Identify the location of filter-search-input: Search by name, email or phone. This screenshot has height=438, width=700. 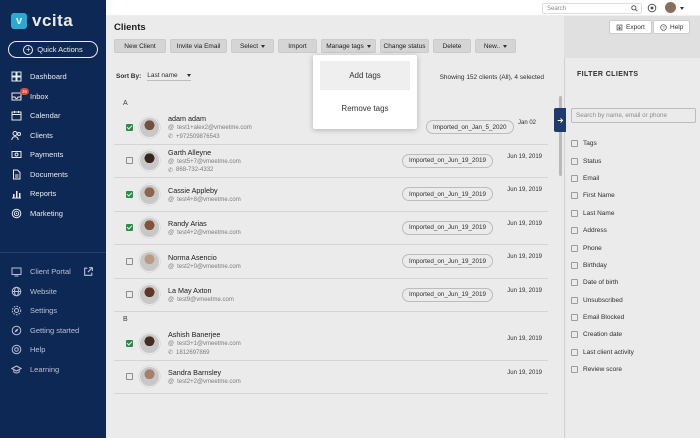
(633, 115).